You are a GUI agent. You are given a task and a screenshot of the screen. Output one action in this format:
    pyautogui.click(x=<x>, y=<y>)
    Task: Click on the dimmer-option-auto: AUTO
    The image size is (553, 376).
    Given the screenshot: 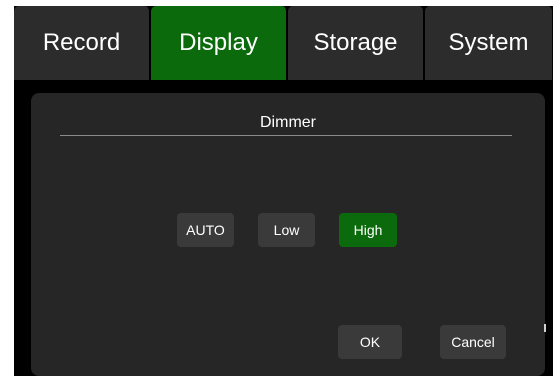 What is the action you would take?
    pyautogui.click(x=205, y=230)
    